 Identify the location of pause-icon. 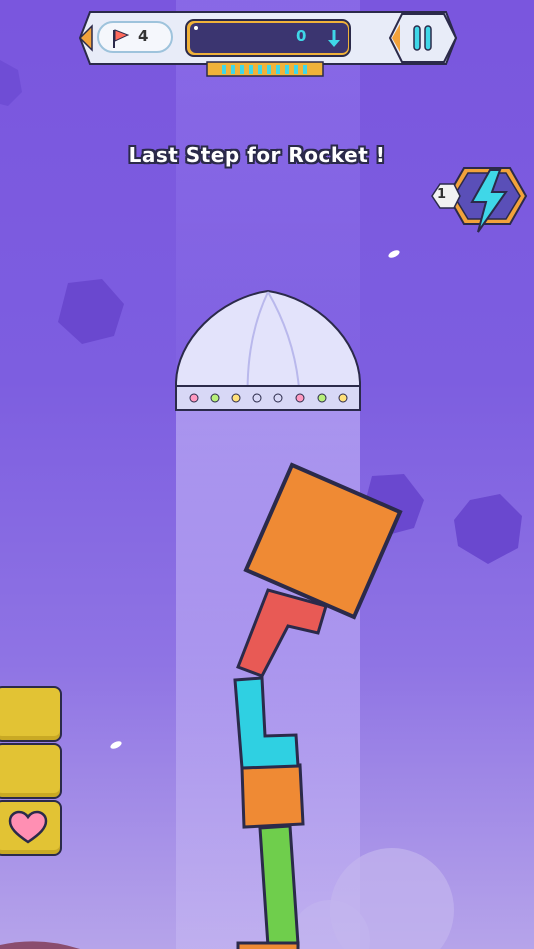
(422, 38).